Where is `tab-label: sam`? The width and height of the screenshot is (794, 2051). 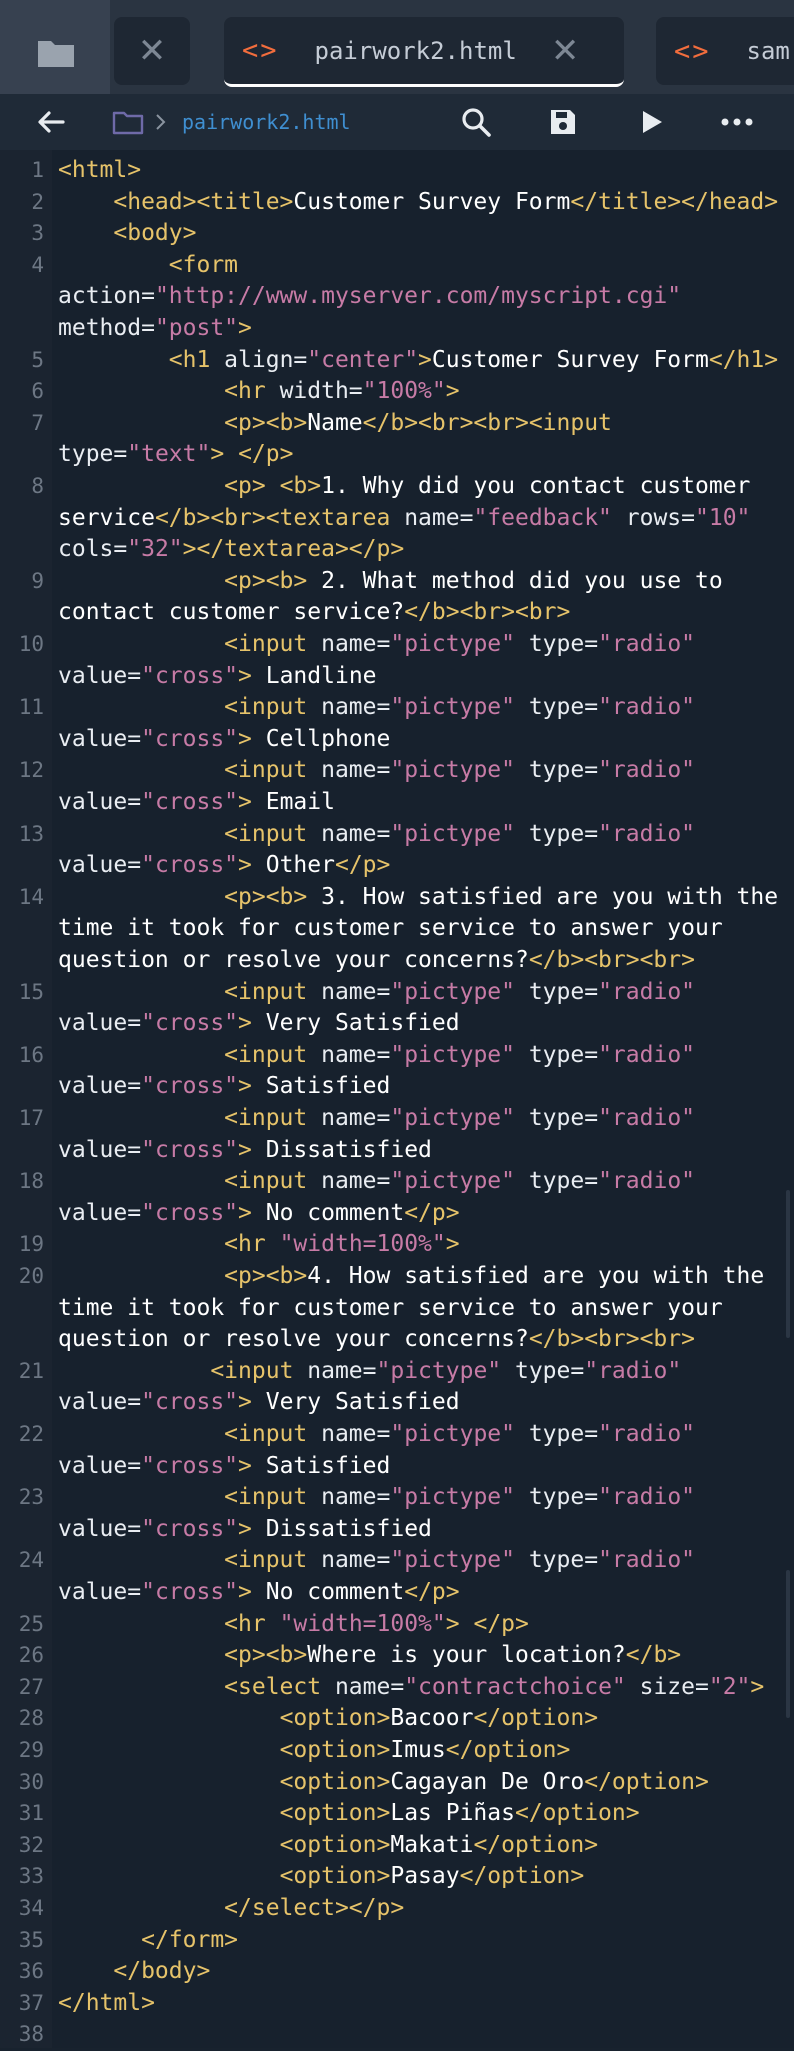 tab-label: sam is located at coordinates (768, 51).